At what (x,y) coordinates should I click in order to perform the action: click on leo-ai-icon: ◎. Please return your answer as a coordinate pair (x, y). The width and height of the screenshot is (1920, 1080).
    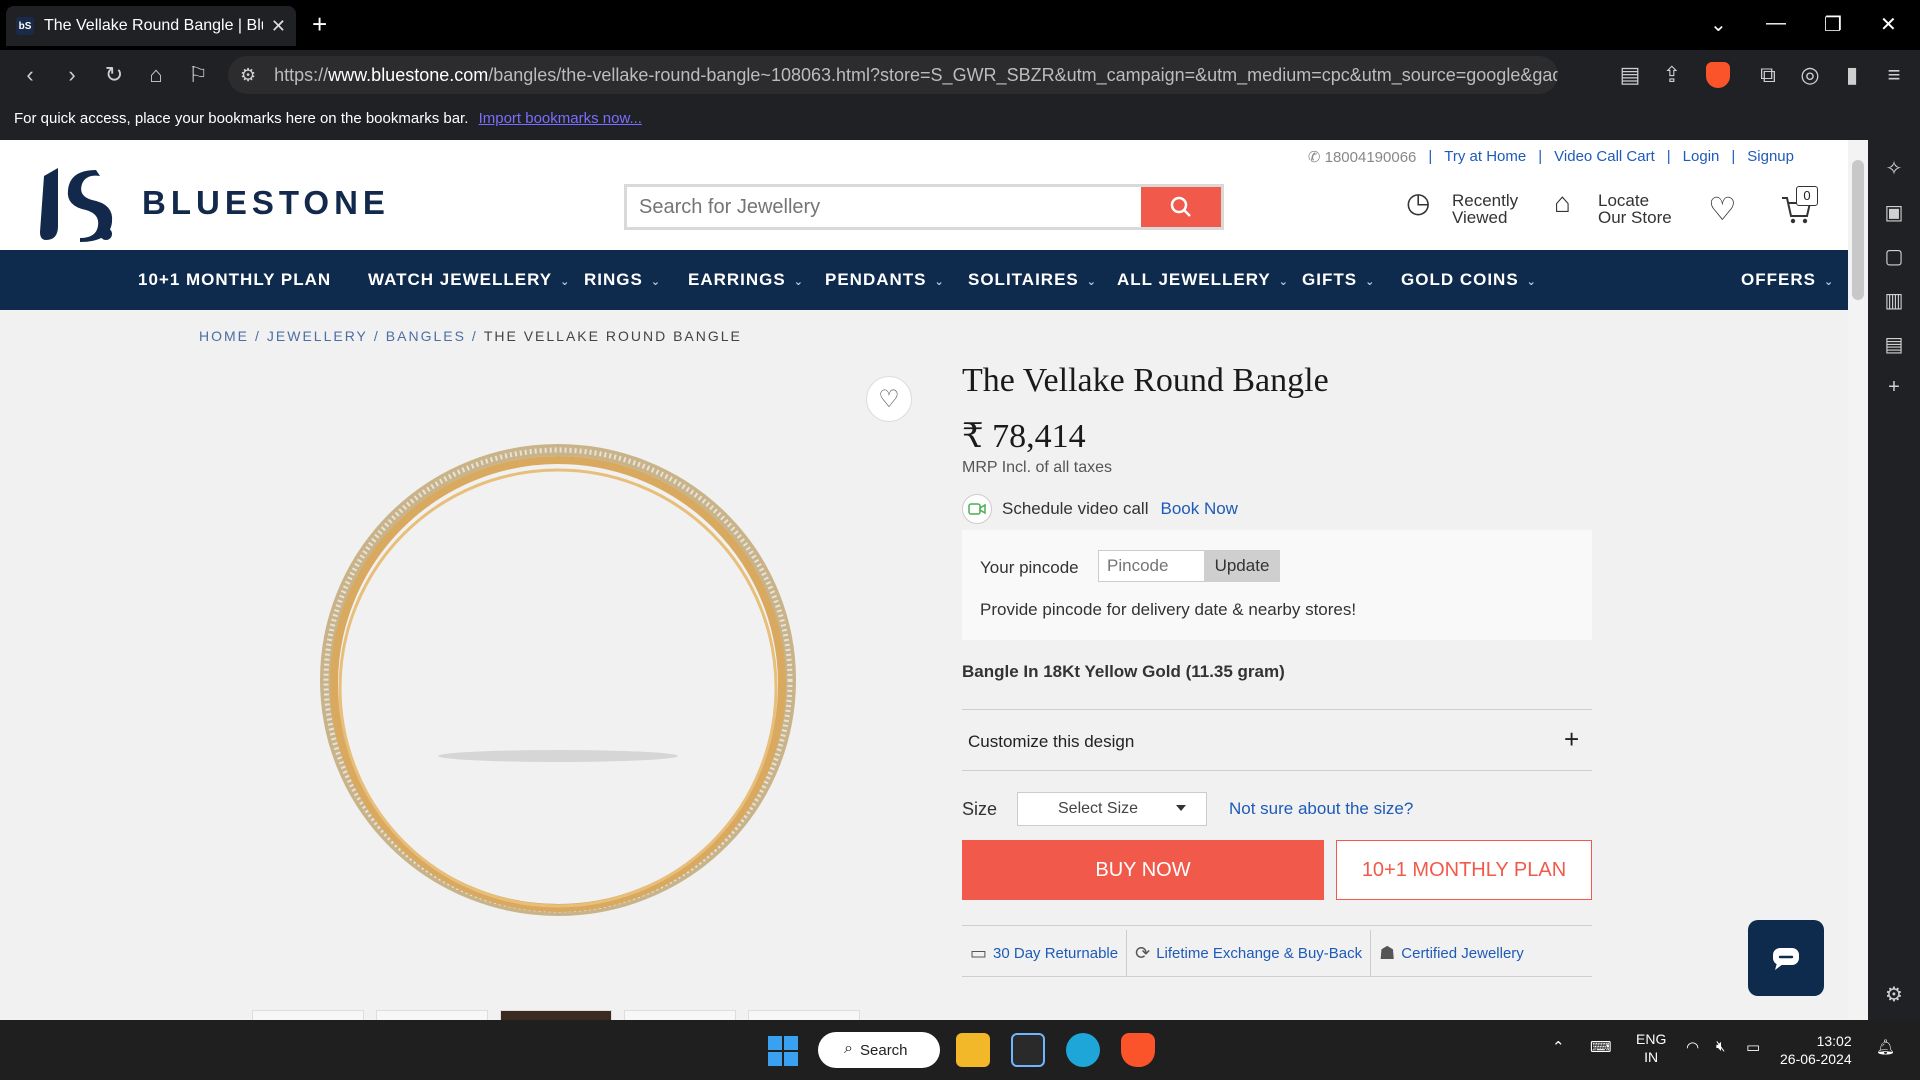
    Looking at the image, I should click on (1810, 75).